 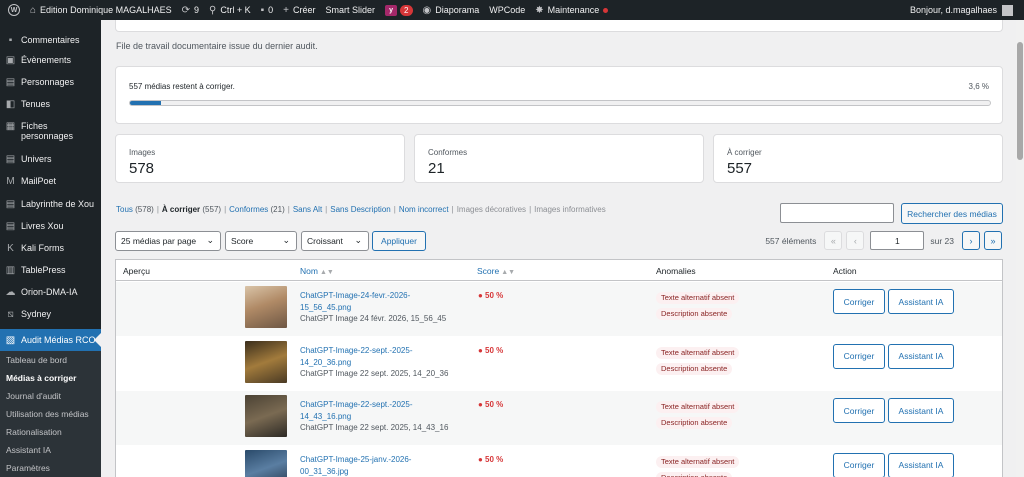 I want to click on first-page-button: «, so click(x=833, y=240).